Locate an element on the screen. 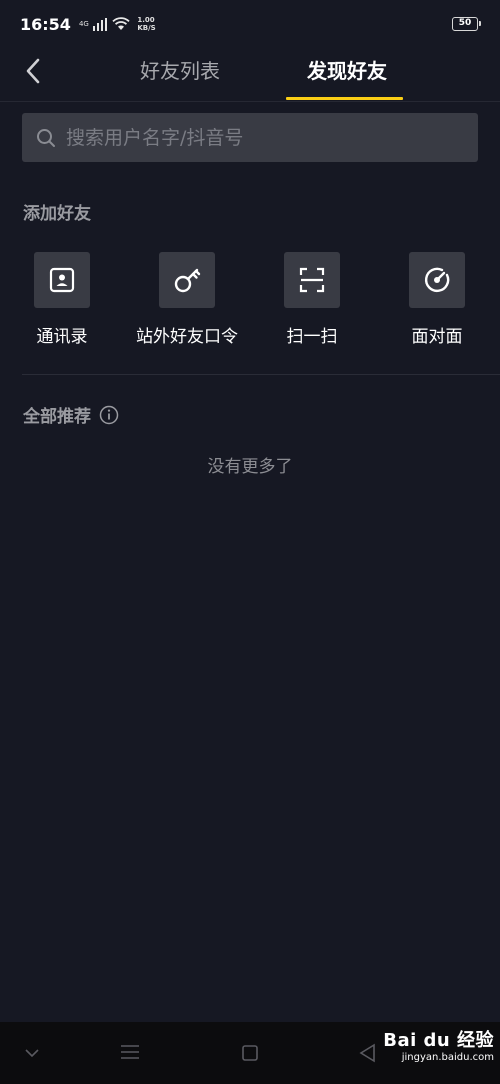 The height and width of the screenshot is (1084, 500). menu-icon is located at coordinates (130, 1052).